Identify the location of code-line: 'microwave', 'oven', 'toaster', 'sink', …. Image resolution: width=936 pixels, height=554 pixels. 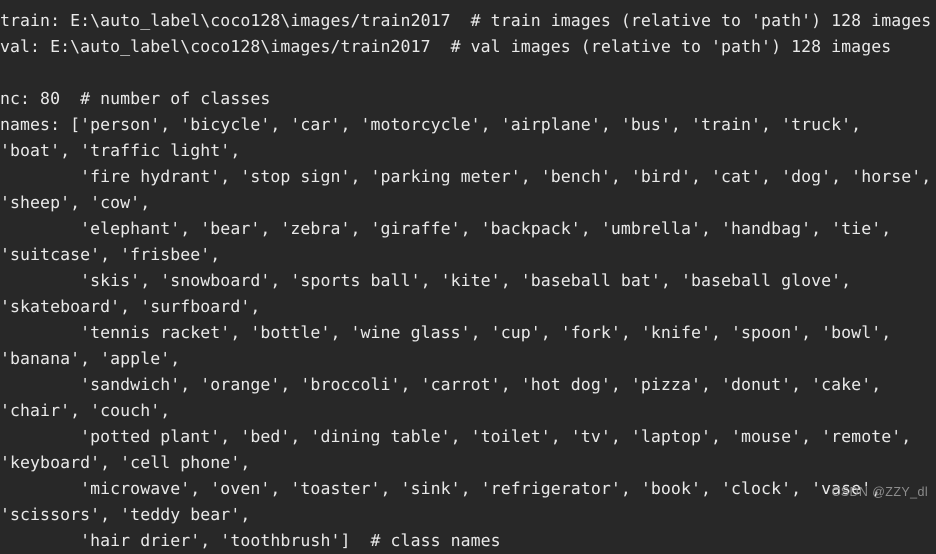
(441, 488).